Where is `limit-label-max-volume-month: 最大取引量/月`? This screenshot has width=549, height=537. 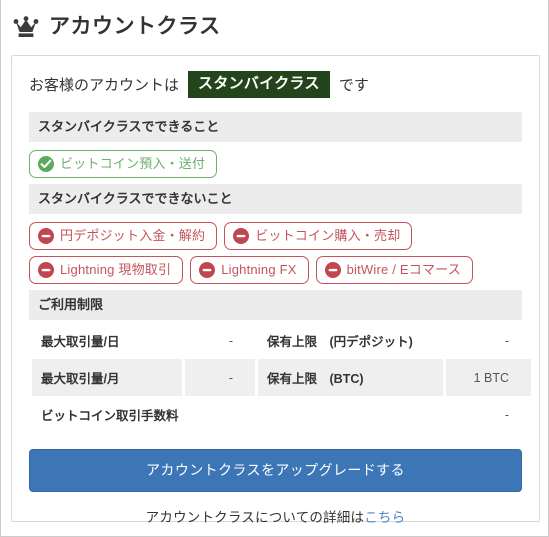 limit-label-max-volume-month: 最大取引量/月 is located at coordinates (107, 377).